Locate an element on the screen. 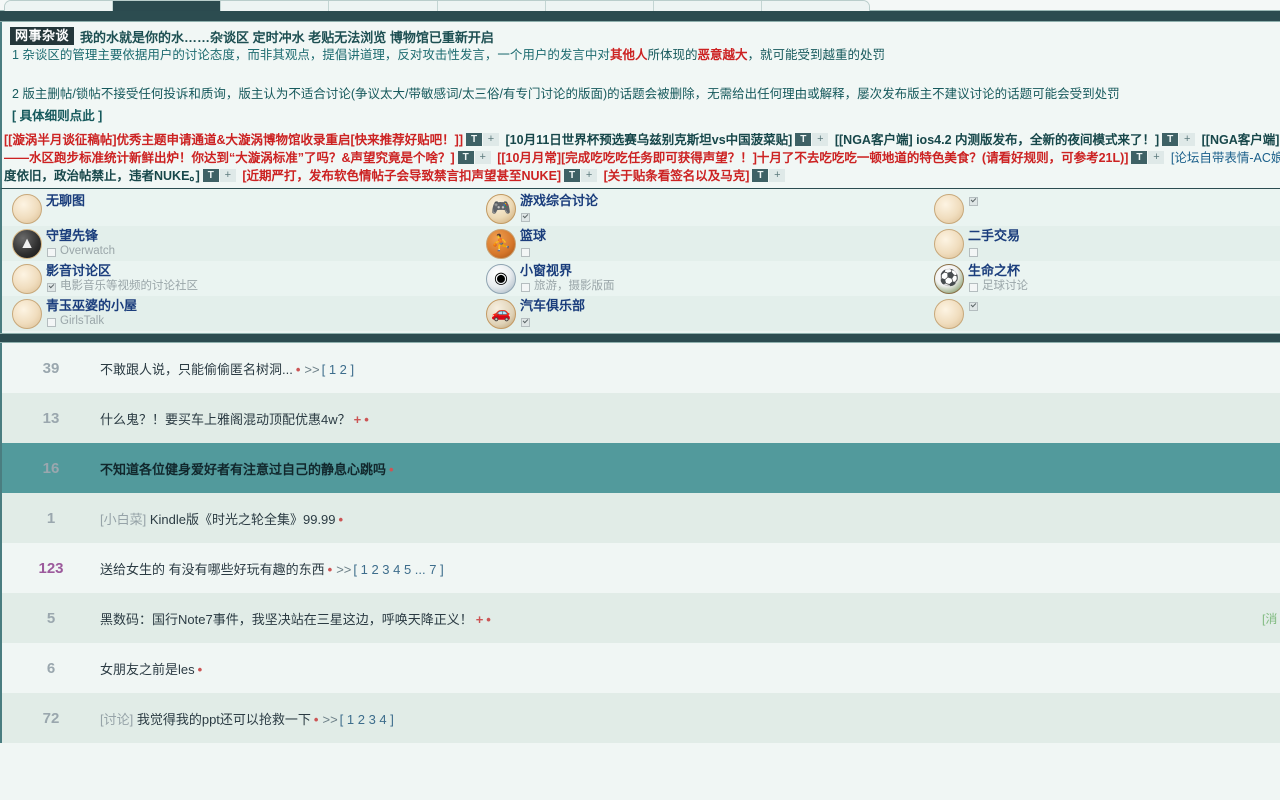  thread-title: [小白菜] Kindle版《时光之轮全集》99.99 • is located at coordinates (681, 518).